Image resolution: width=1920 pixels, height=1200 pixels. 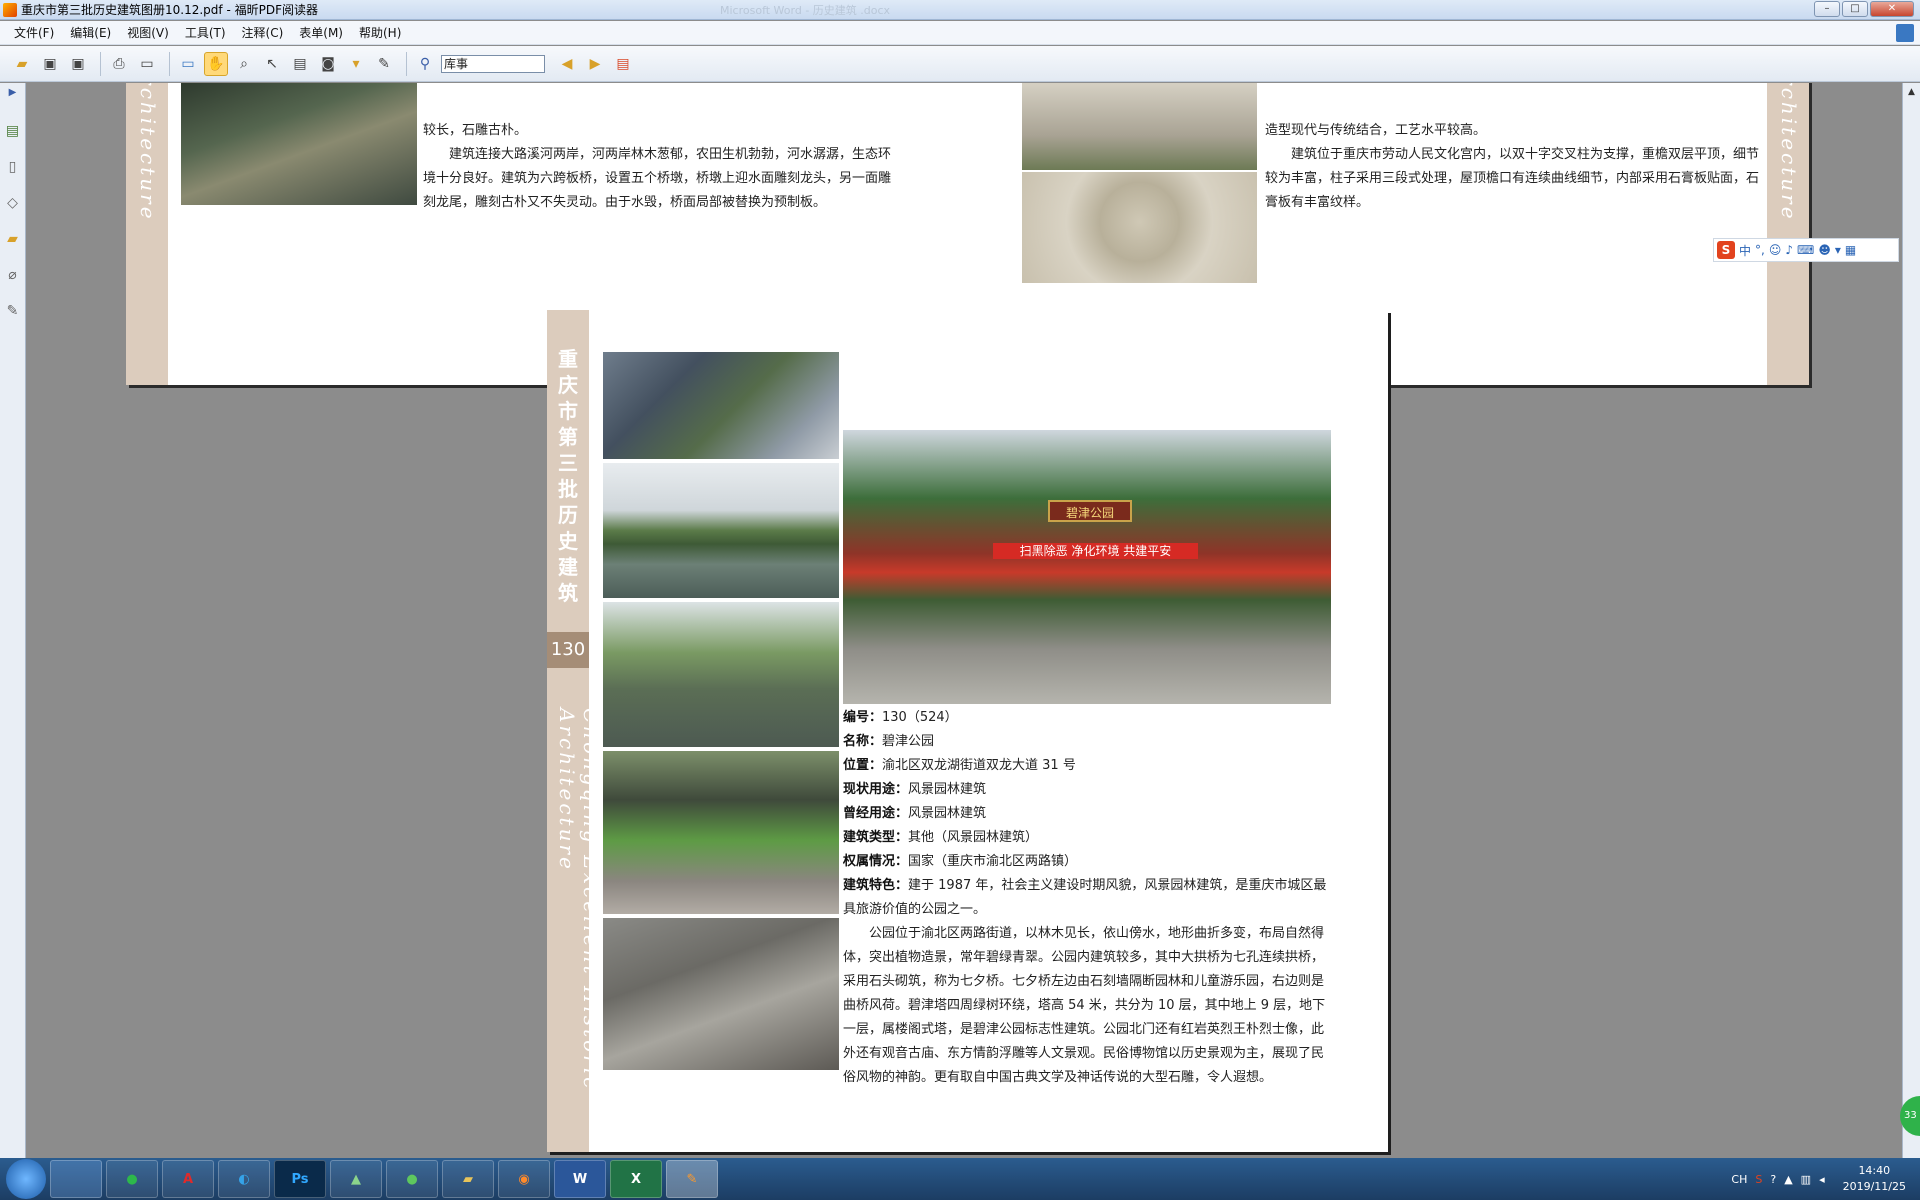 What do you see at coordinates (34, 32) in the screenshot?
I see `menu-file: 文件(F)` at bounding box center [34, 32].